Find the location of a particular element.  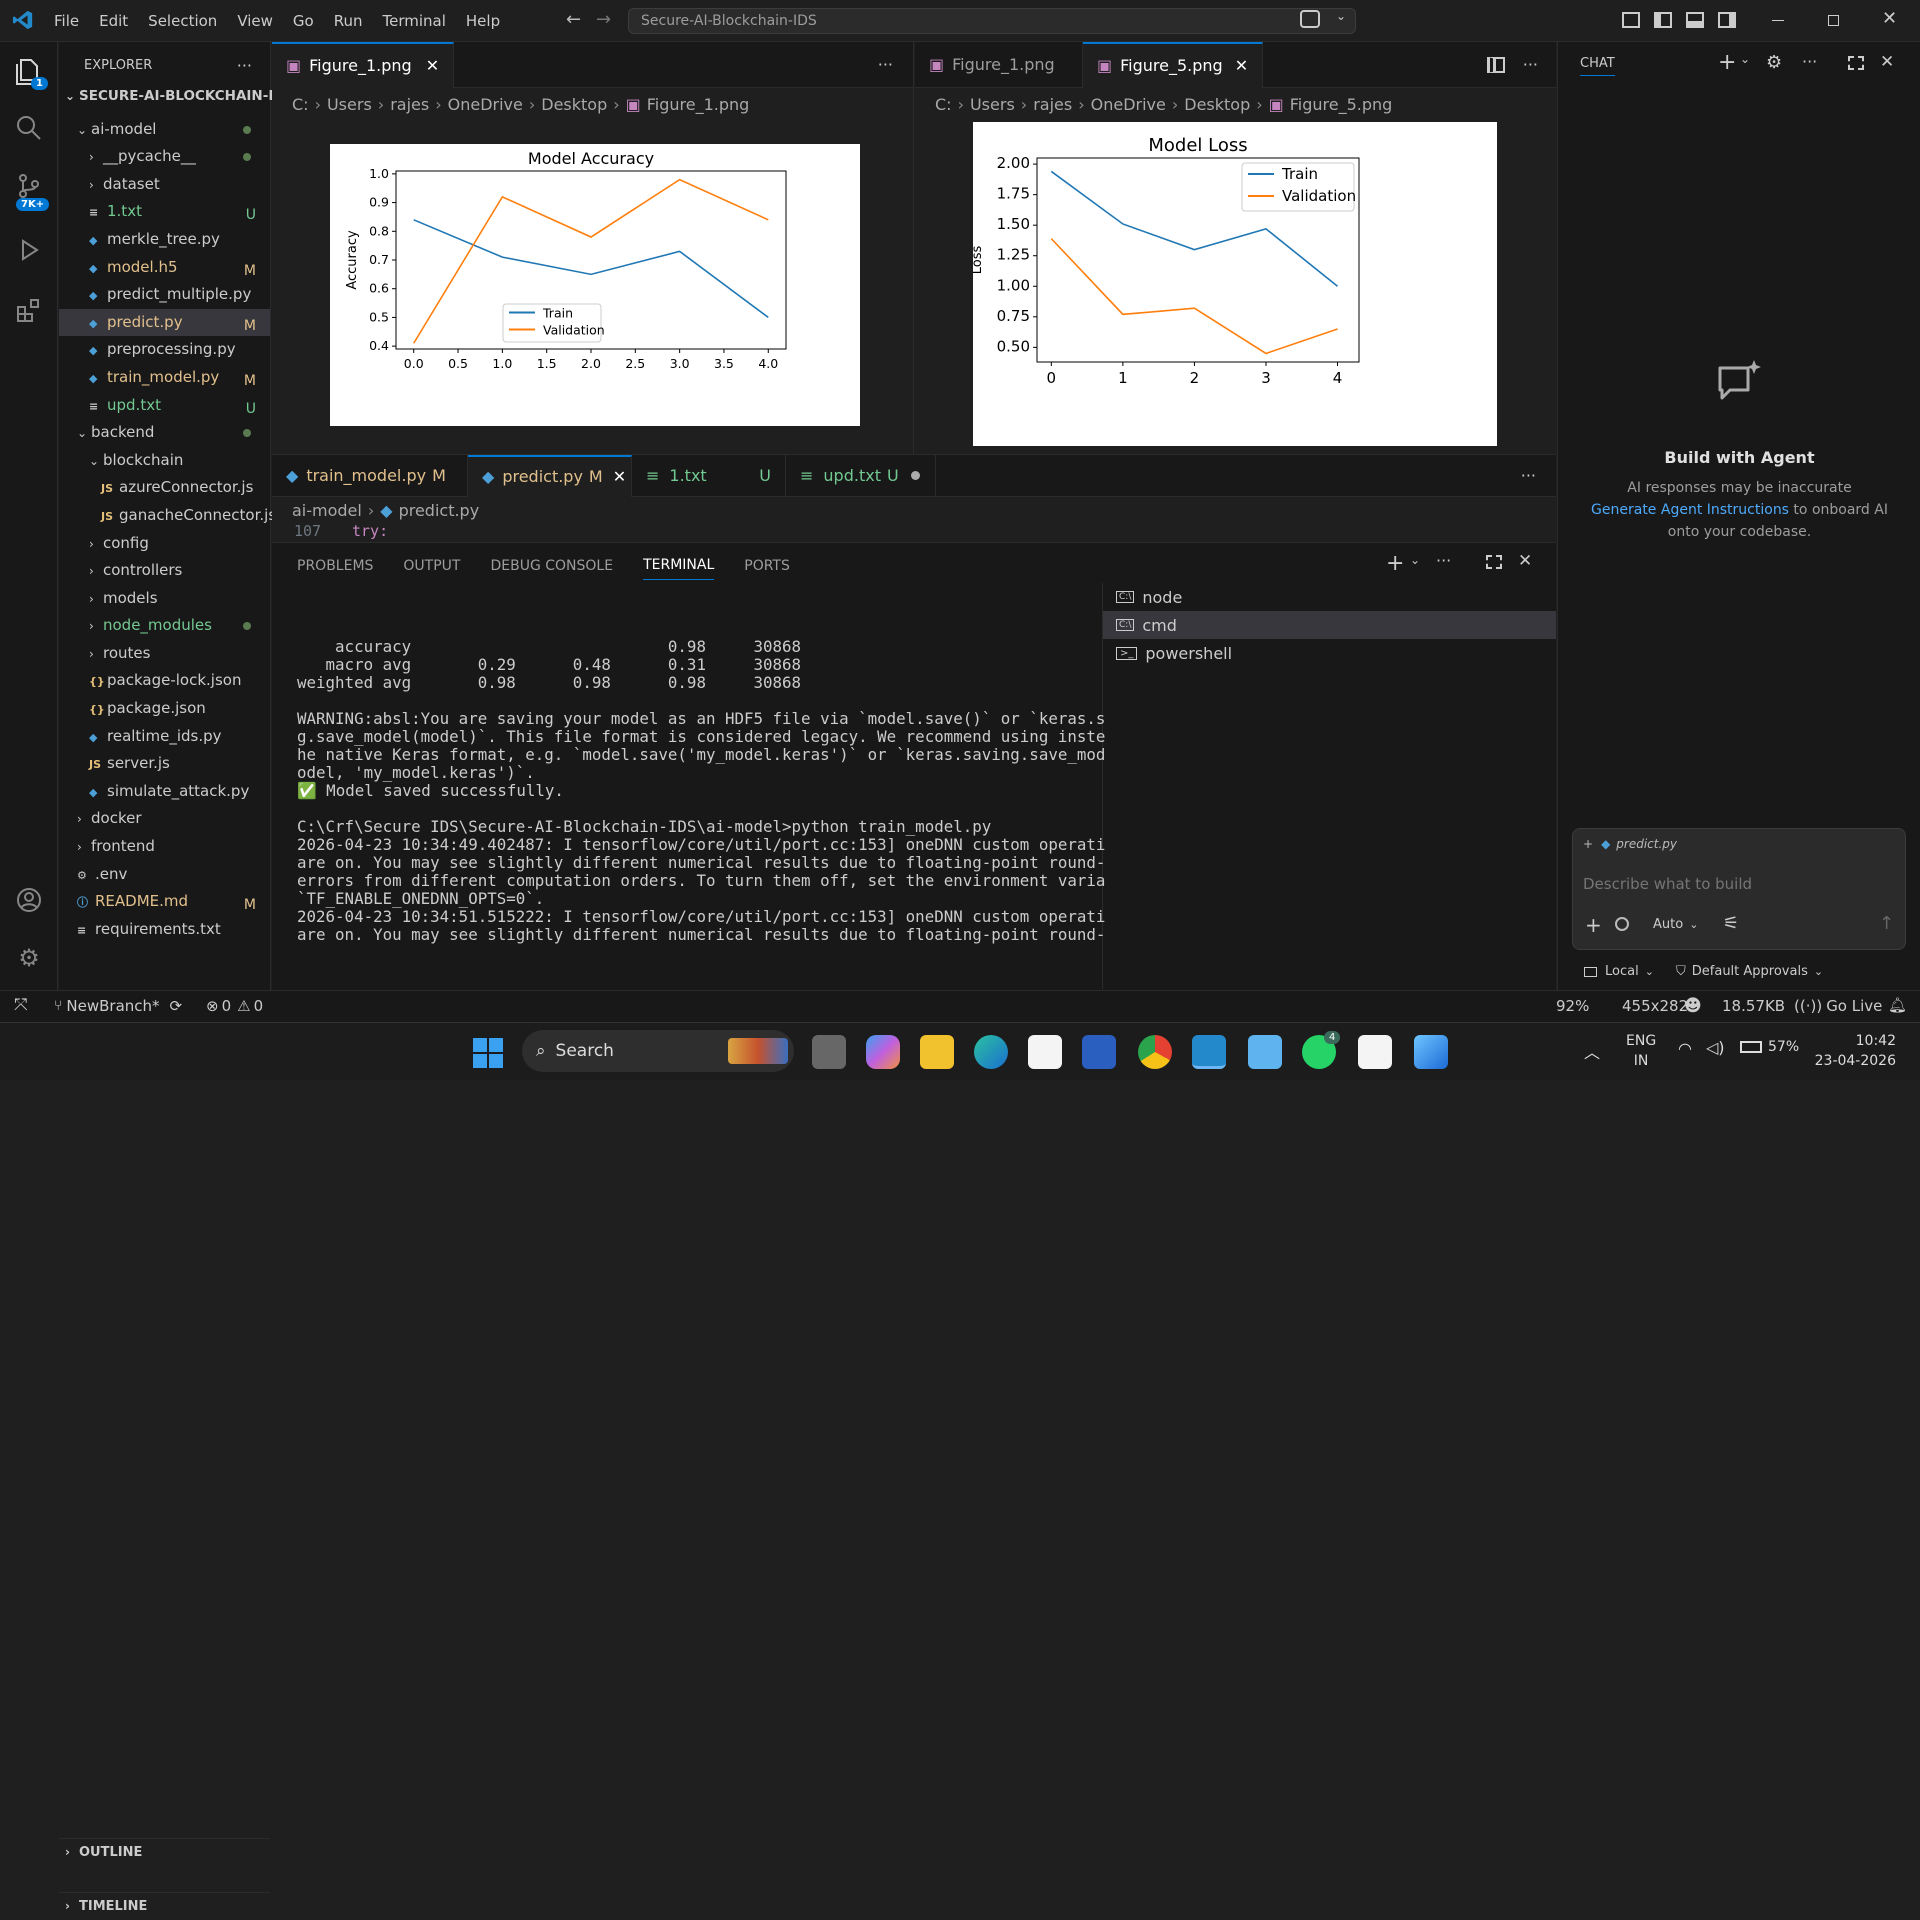

tree-item: ≡ requirements.txt is located at coordinates (164, 930).